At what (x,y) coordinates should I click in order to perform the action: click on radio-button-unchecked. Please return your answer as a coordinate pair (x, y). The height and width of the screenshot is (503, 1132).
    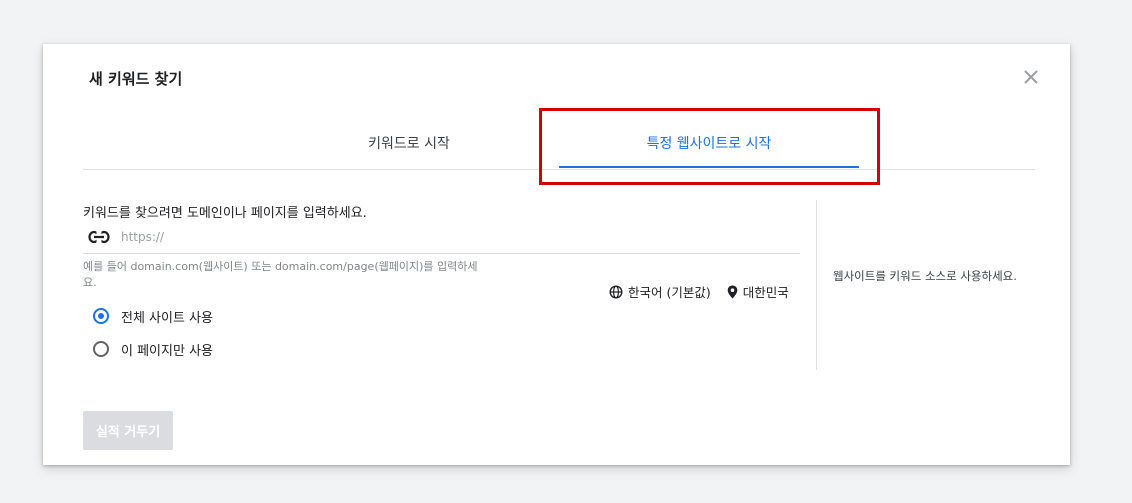
    Looking at the image, I should click on (101, 349).